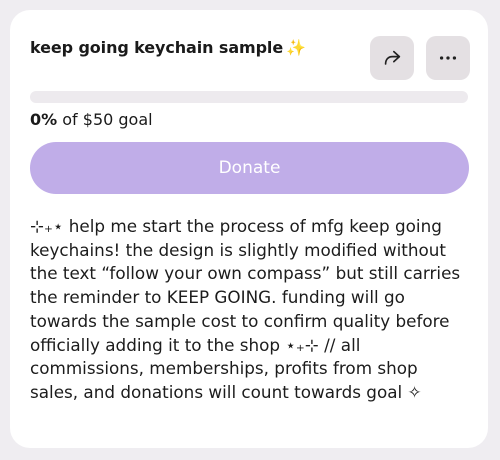 The height and width of the screenshot is (460, 500). What do you see at coordinates (249, 97) in the screenshot?
I see `goal-progress-bar` at bounding box center [249, 97].